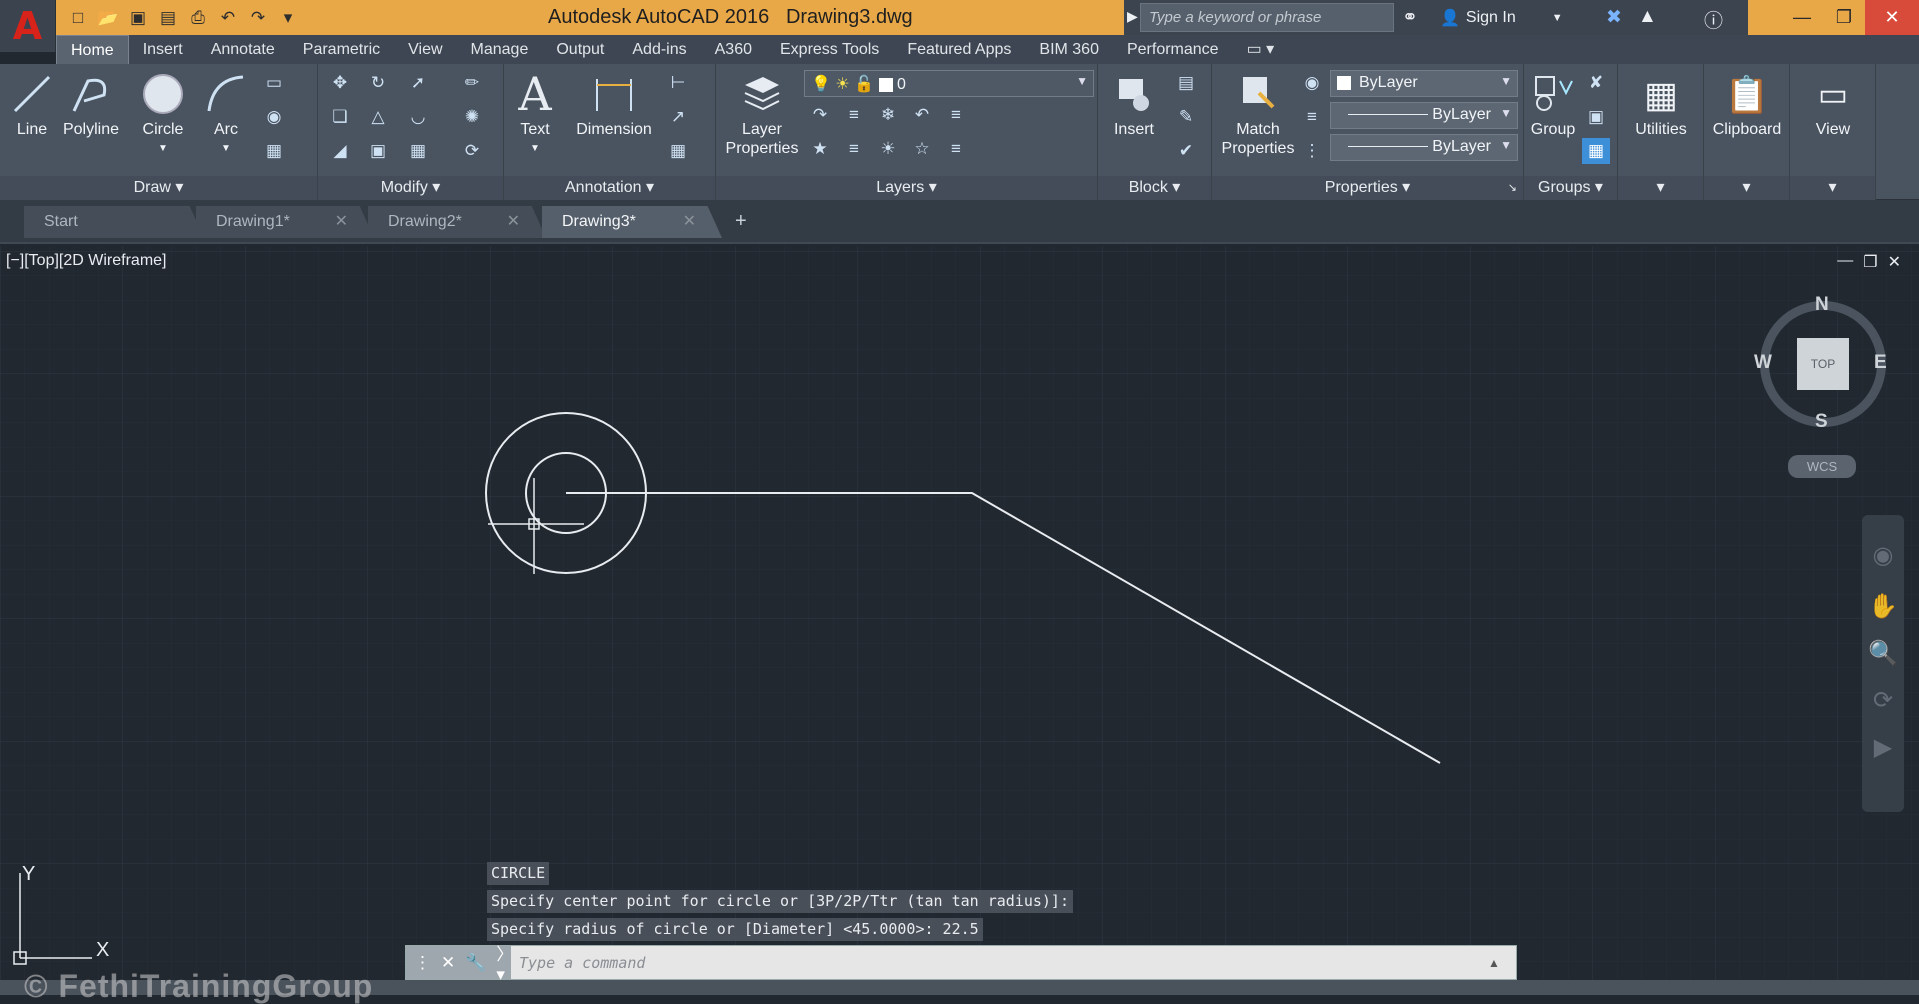 This screenshot has width=1919, height=1004. Describe the element at coordinates (888, 115) in the screenshot. I see `layer-freeze-icon: ❄` at that location.